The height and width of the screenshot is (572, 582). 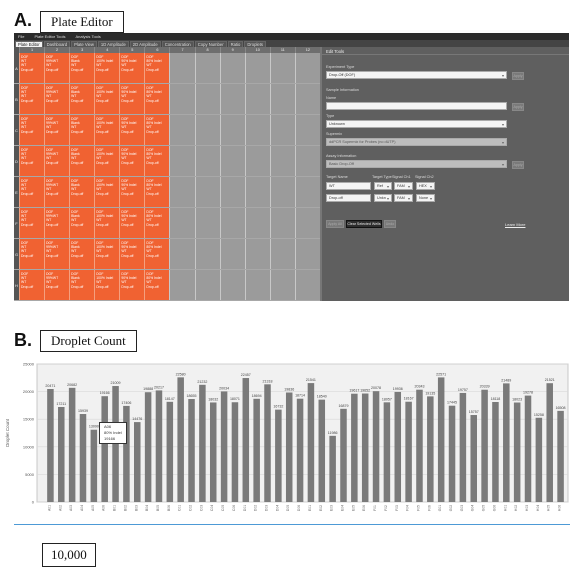 What do you see at coordinates (518, 76) in the screenshot?
I see `apply-experiment-button: Apply` at bounding box center [518, 76].